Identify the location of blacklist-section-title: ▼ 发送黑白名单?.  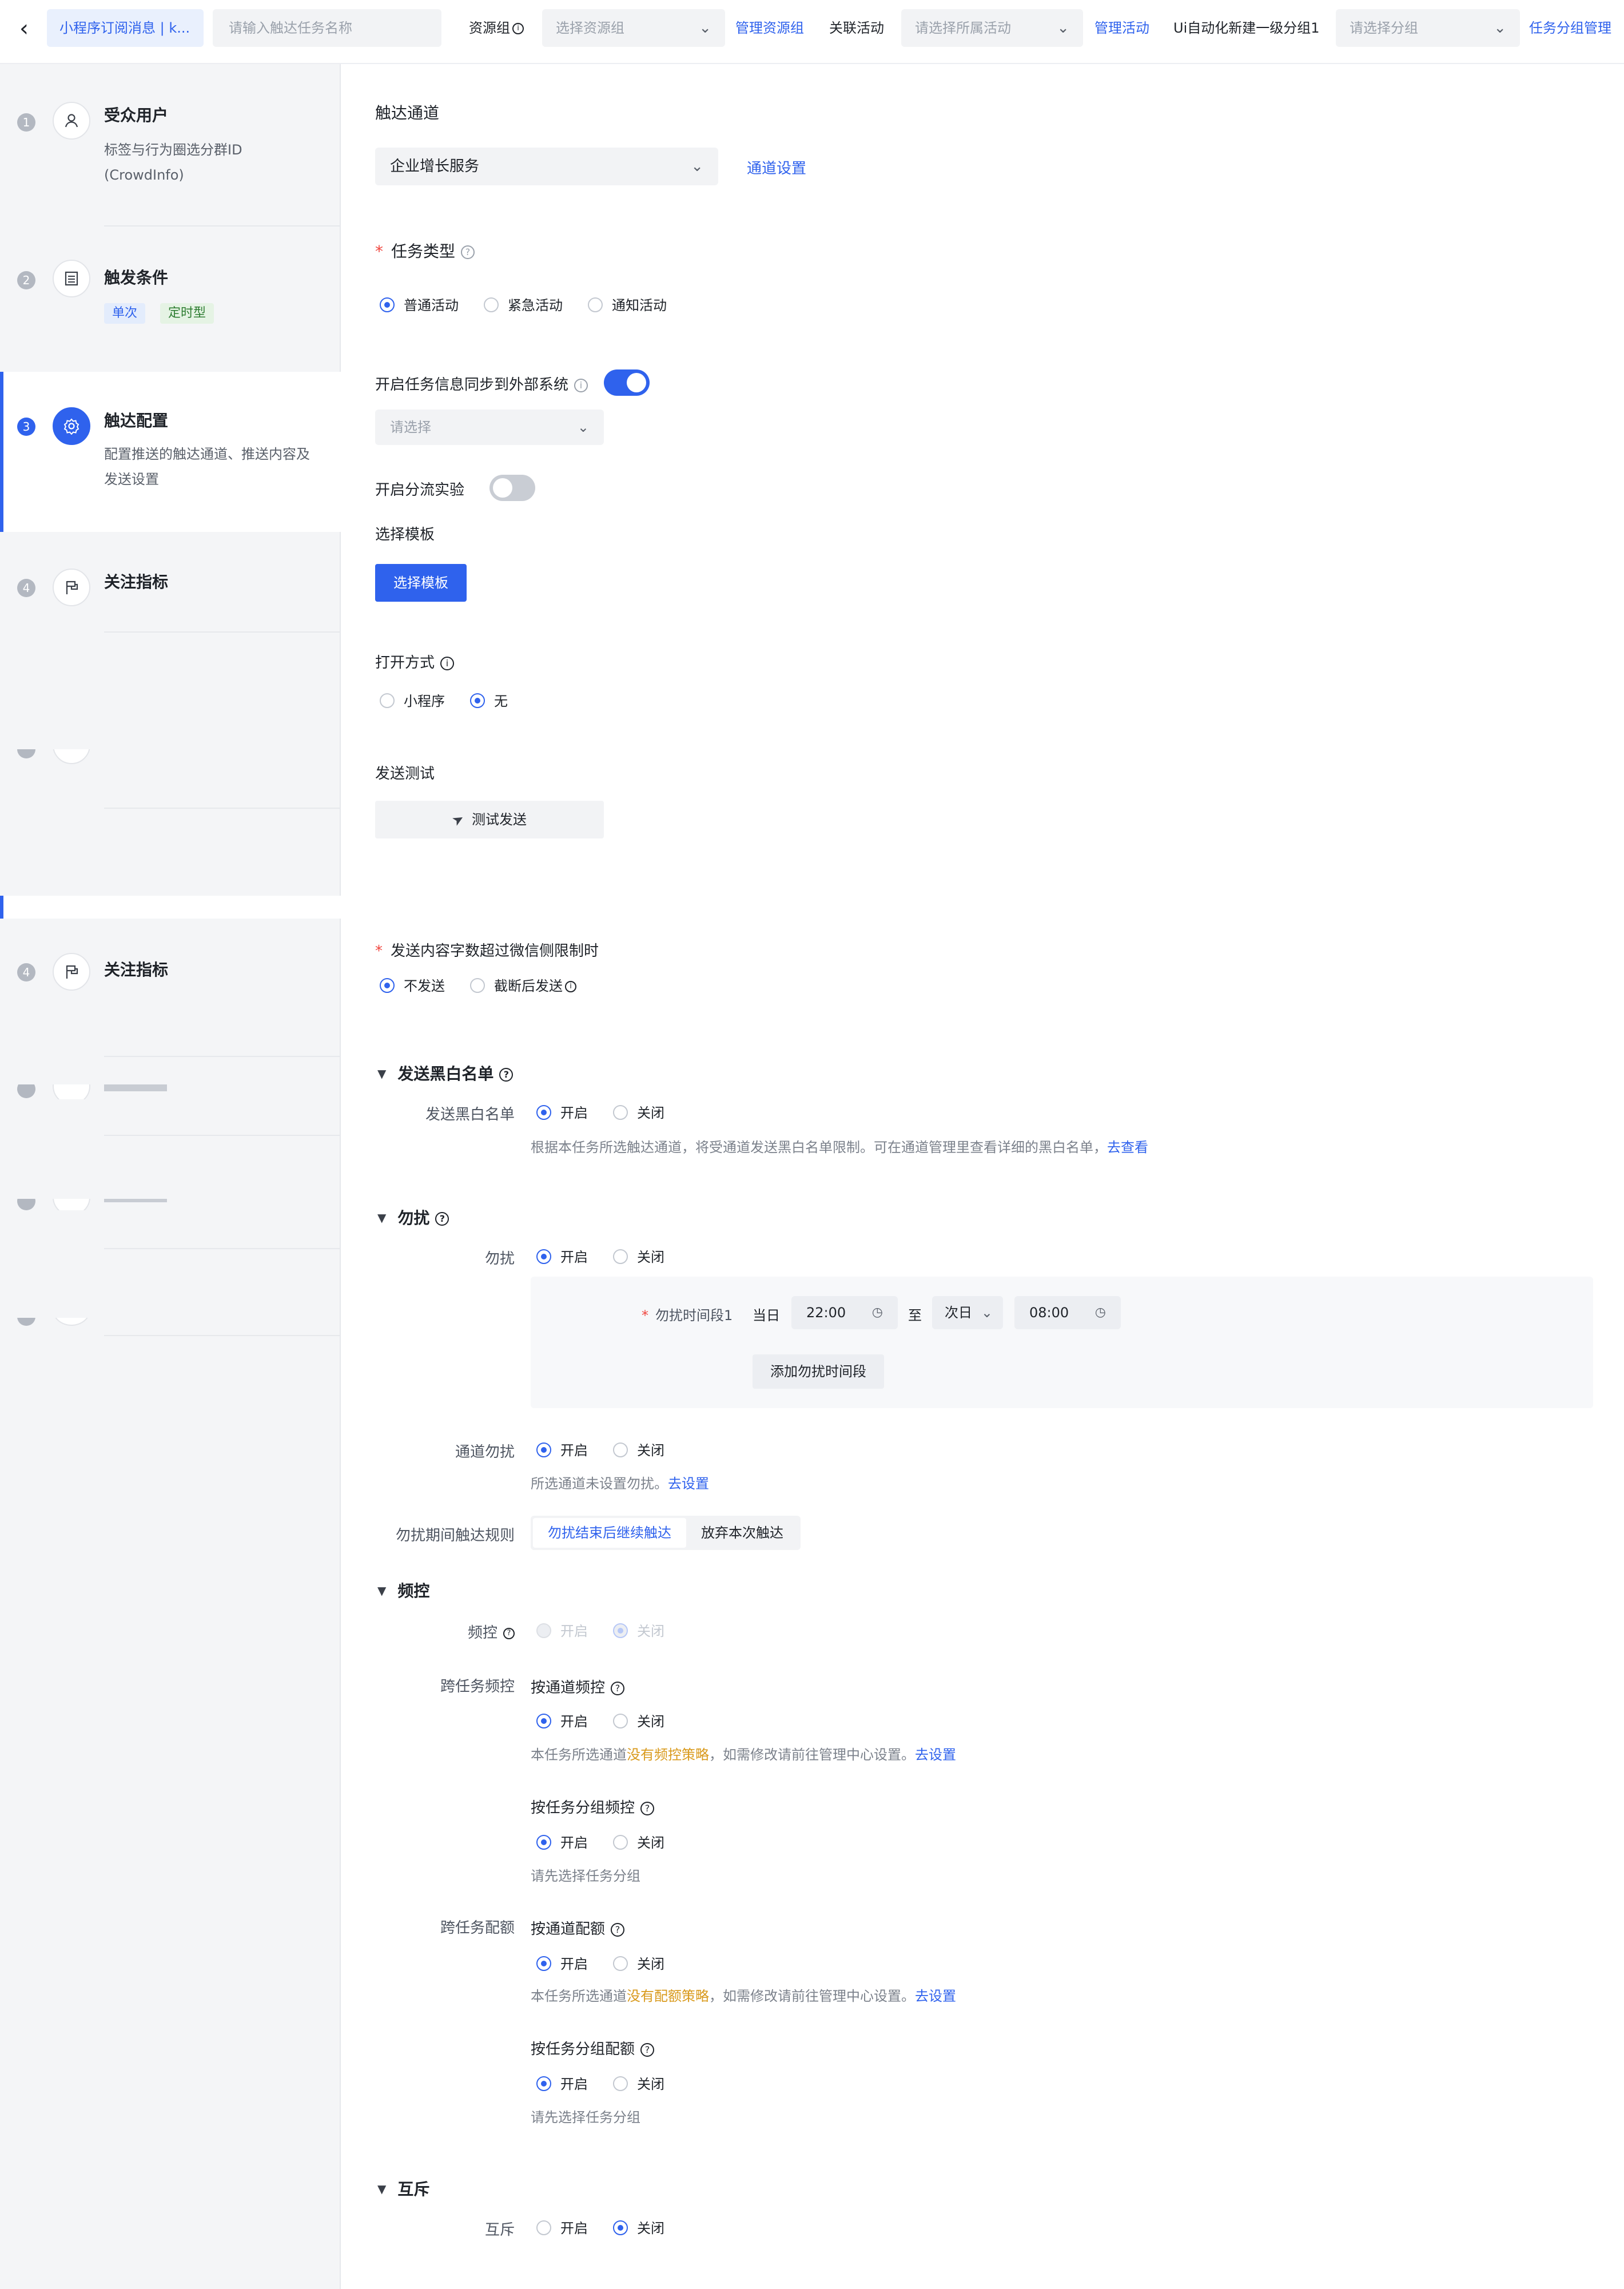
(446, 1073).